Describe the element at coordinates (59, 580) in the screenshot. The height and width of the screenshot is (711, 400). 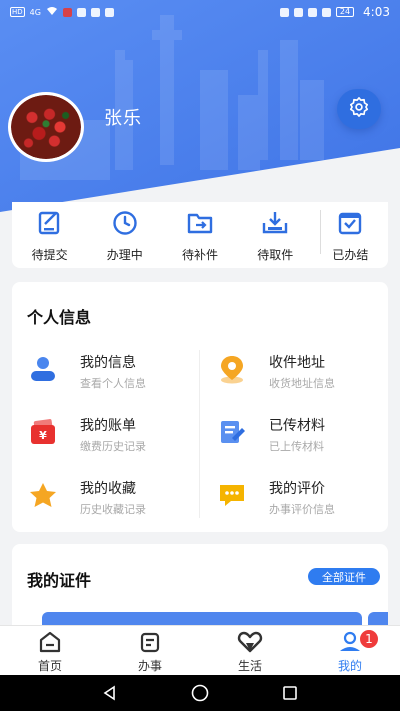
I see `card-title: 我的证件` at that location.